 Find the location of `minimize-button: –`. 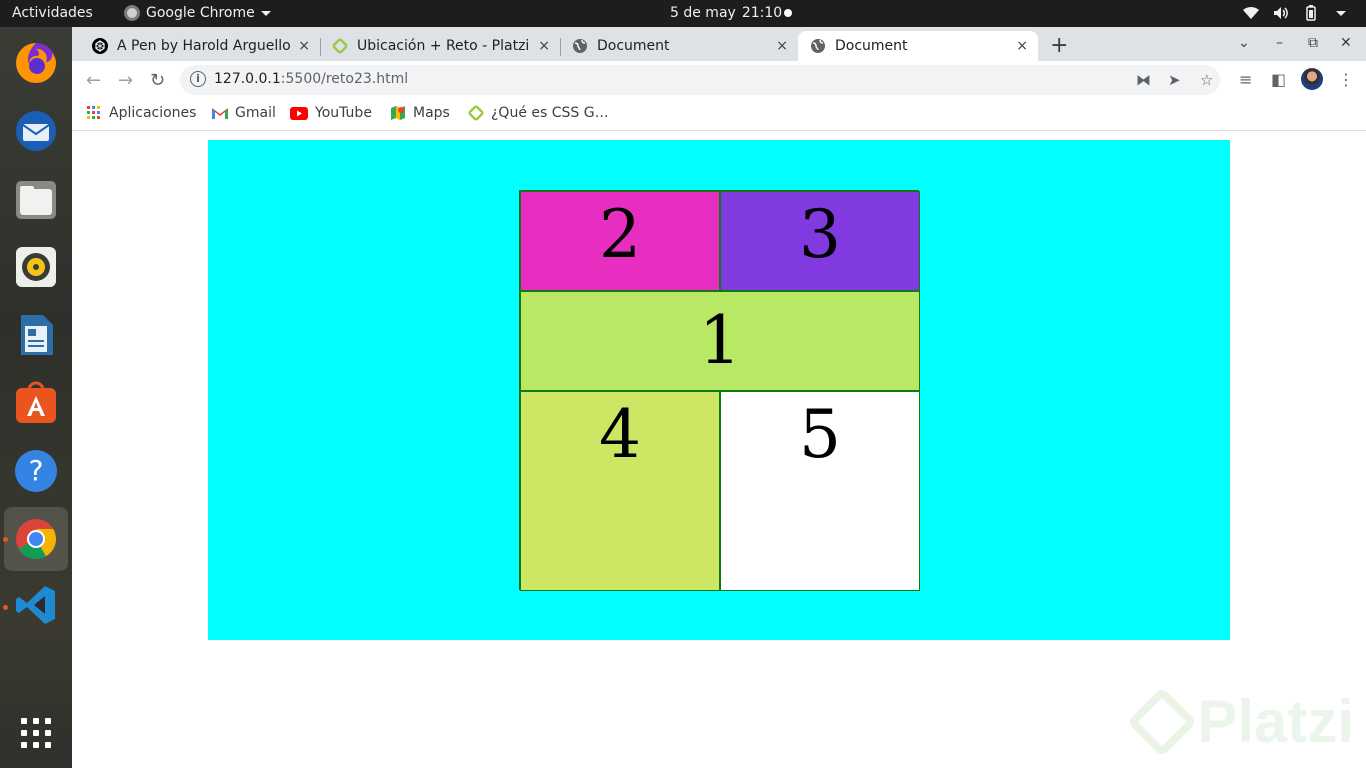

minimize-button: – is located at coordinates (1279, 43).